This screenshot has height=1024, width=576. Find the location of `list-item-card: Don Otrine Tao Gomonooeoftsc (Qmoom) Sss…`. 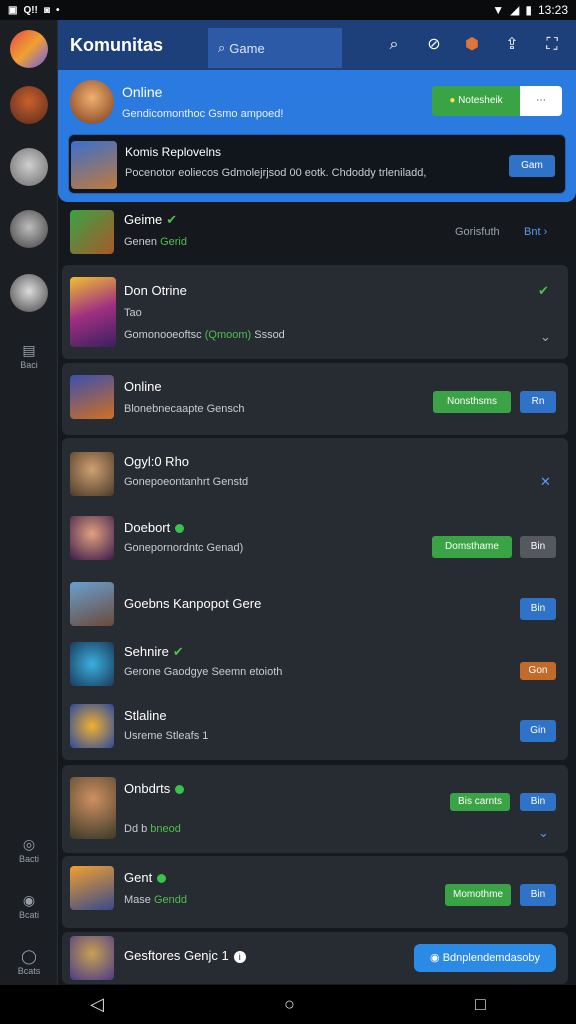

list-item-card: Don Otrine Tao Gomonooeoftsc (Qmoom) Sss… is located at coordinates (315, 312).